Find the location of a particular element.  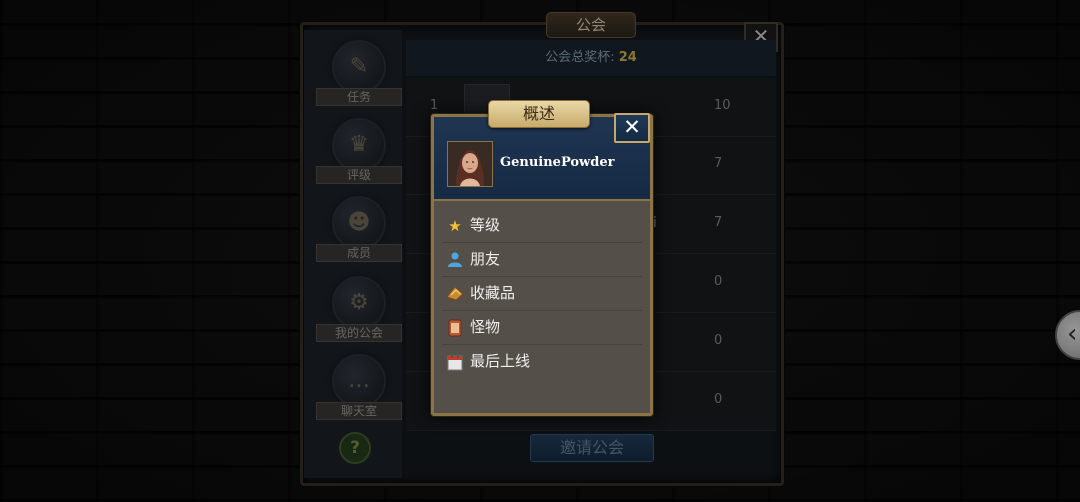

stat-label: 怪物 is located at coordinates (485, 327).